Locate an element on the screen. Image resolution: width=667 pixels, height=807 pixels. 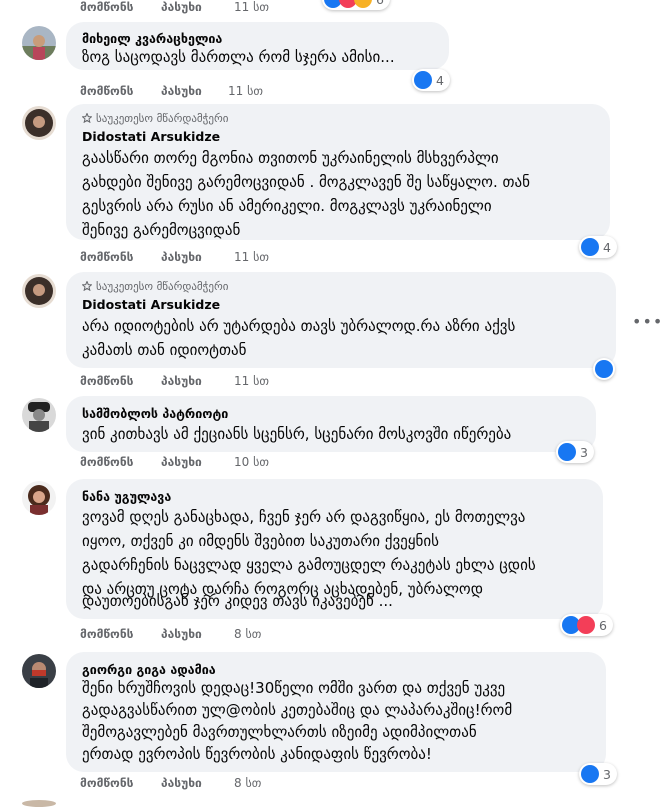
reaction-count is located at coordinates (604, 369).